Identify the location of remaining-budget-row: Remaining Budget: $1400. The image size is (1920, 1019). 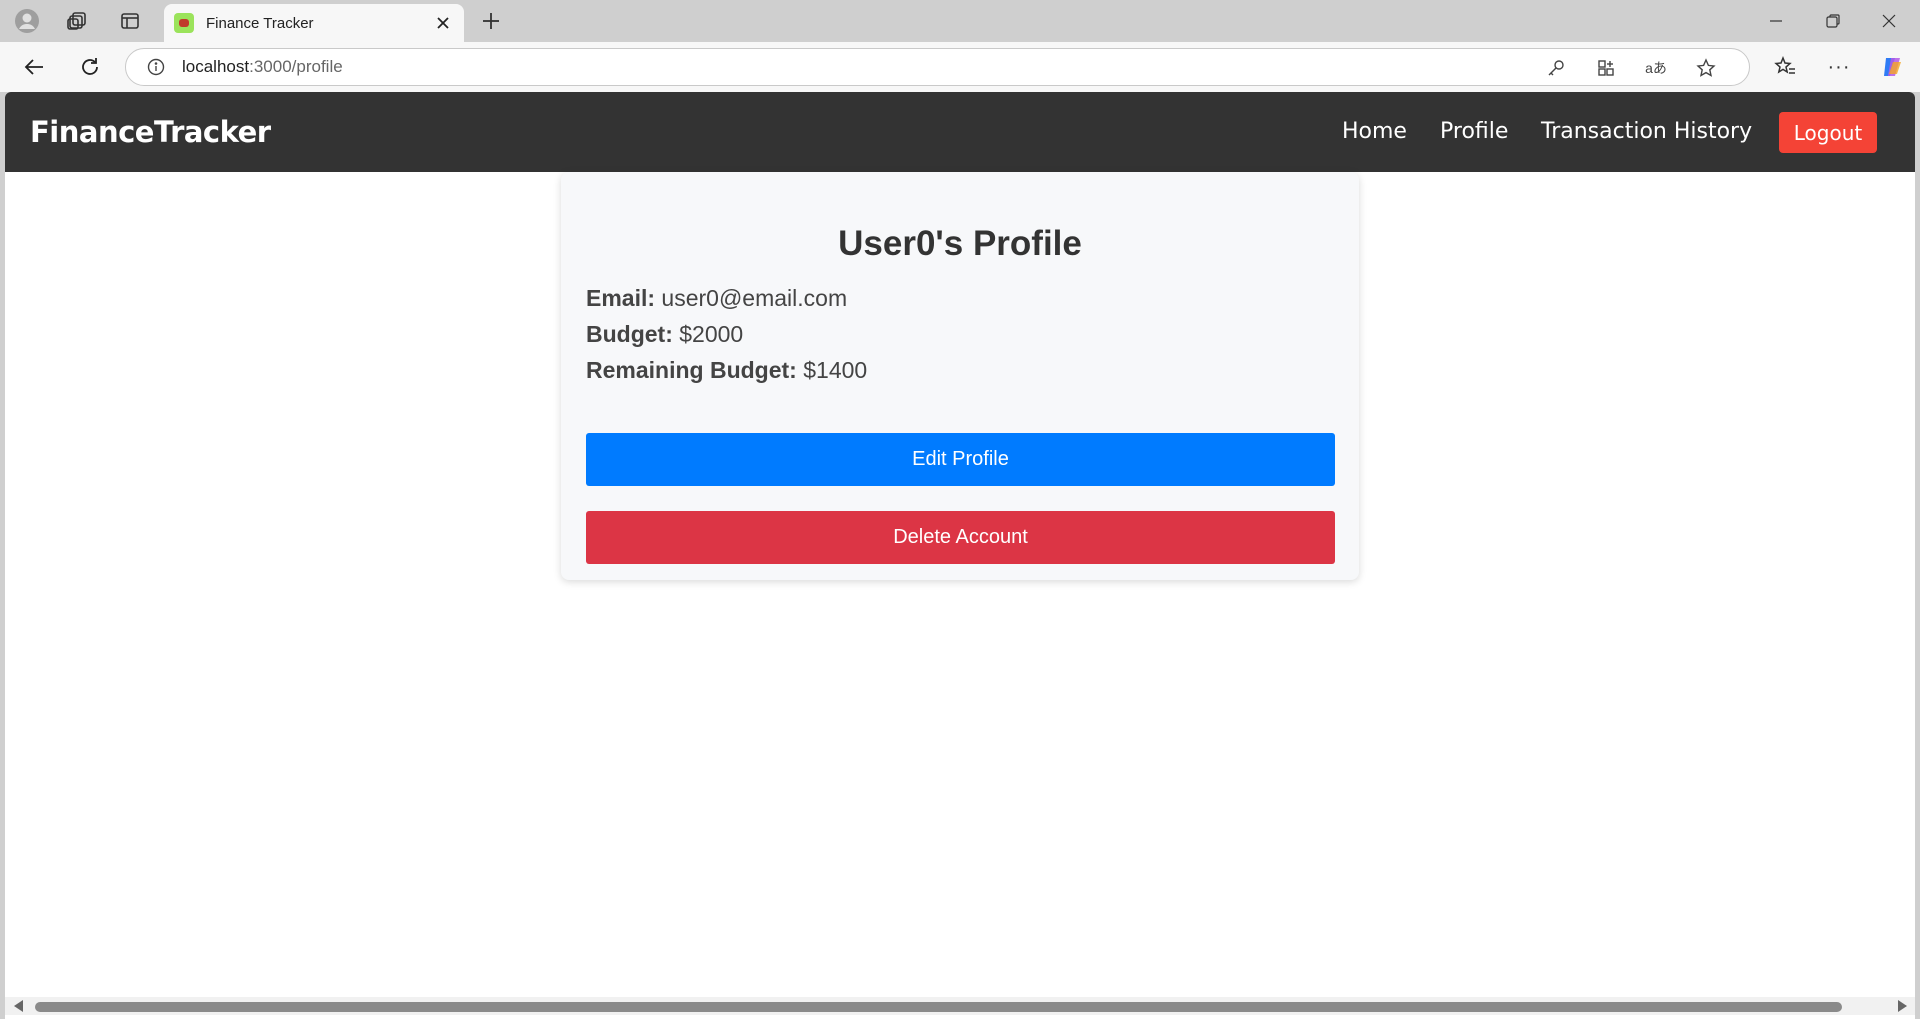
(726, 370).